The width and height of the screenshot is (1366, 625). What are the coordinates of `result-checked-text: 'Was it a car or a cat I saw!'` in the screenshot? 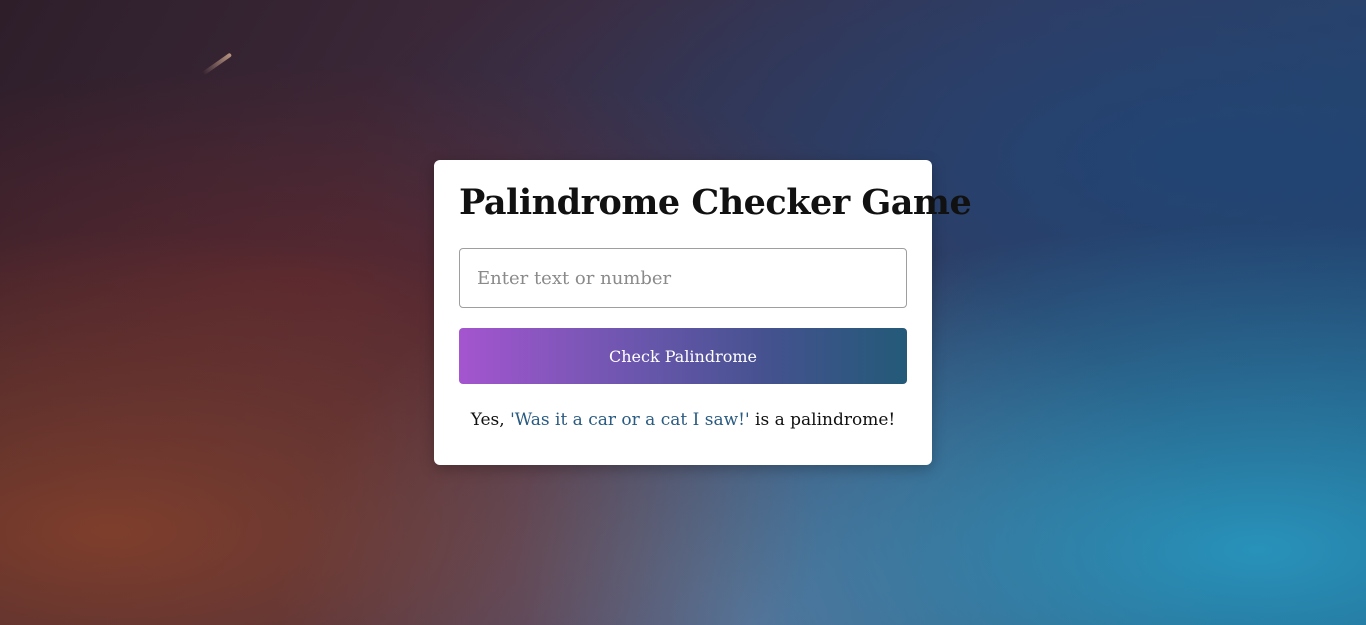 It's located at (630, 420).